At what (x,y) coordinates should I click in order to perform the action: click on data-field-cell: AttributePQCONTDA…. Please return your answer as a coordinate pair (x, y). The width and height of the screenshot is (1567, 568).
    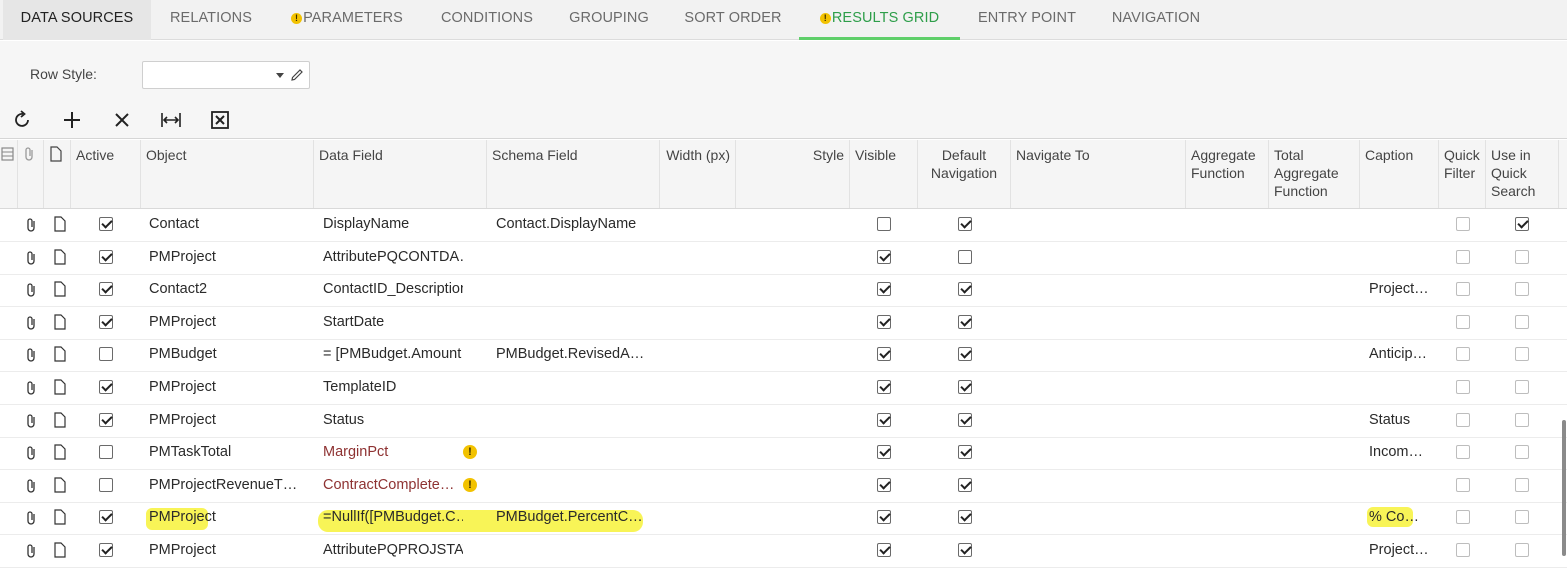
    Looking at the image, I should click on (393, 258).